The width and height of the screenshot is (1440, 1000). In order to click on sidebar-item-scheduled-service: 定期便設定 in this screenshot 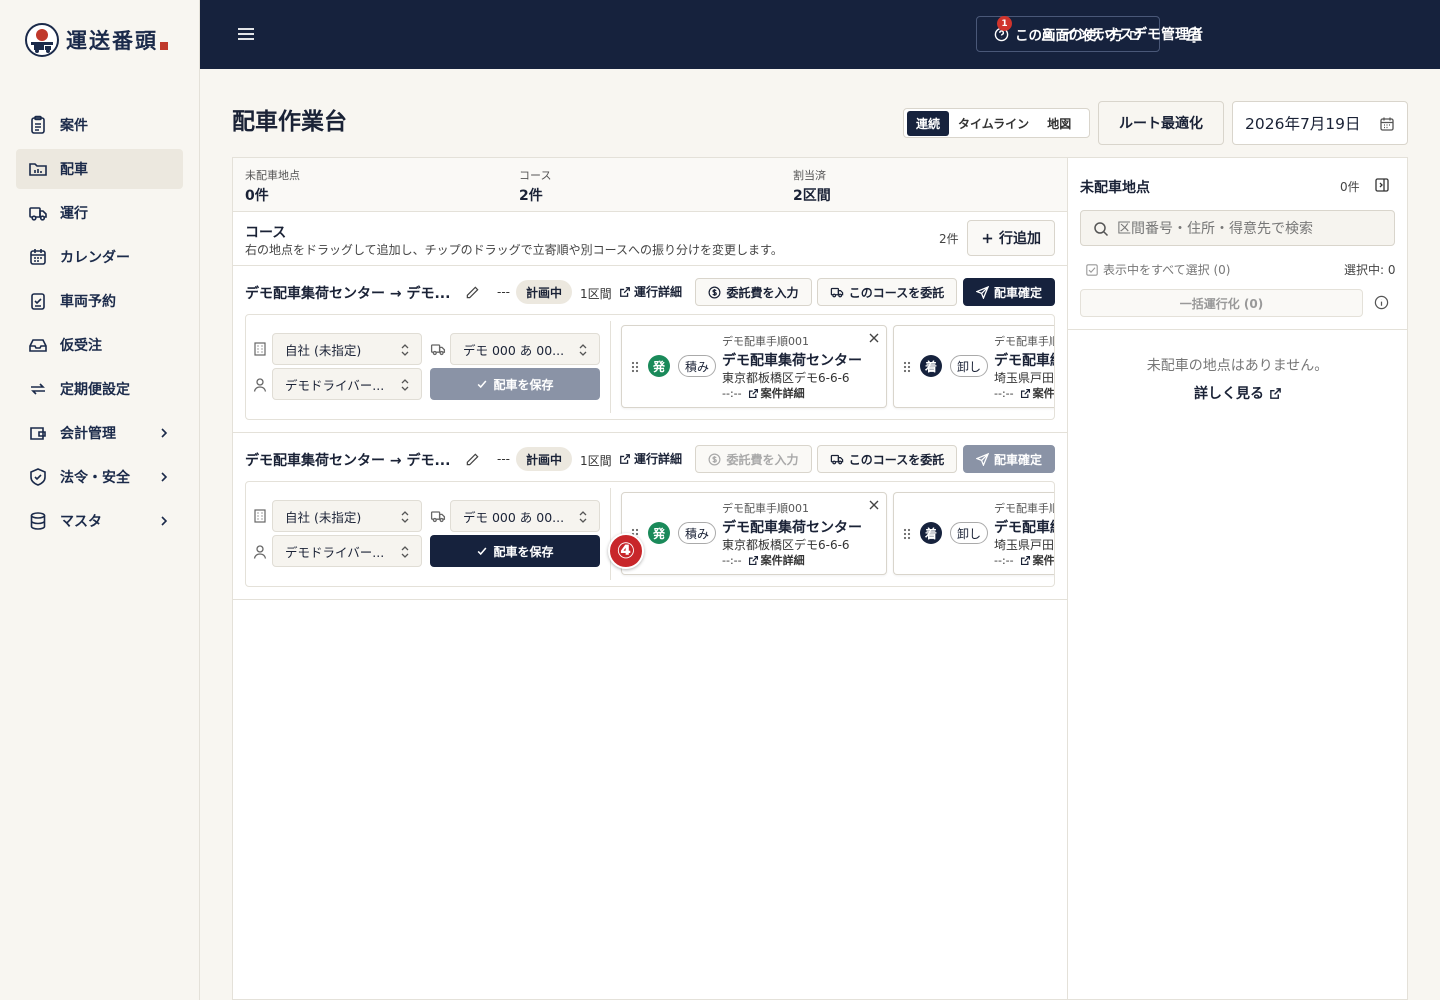, I will do `click(99, 389)`.